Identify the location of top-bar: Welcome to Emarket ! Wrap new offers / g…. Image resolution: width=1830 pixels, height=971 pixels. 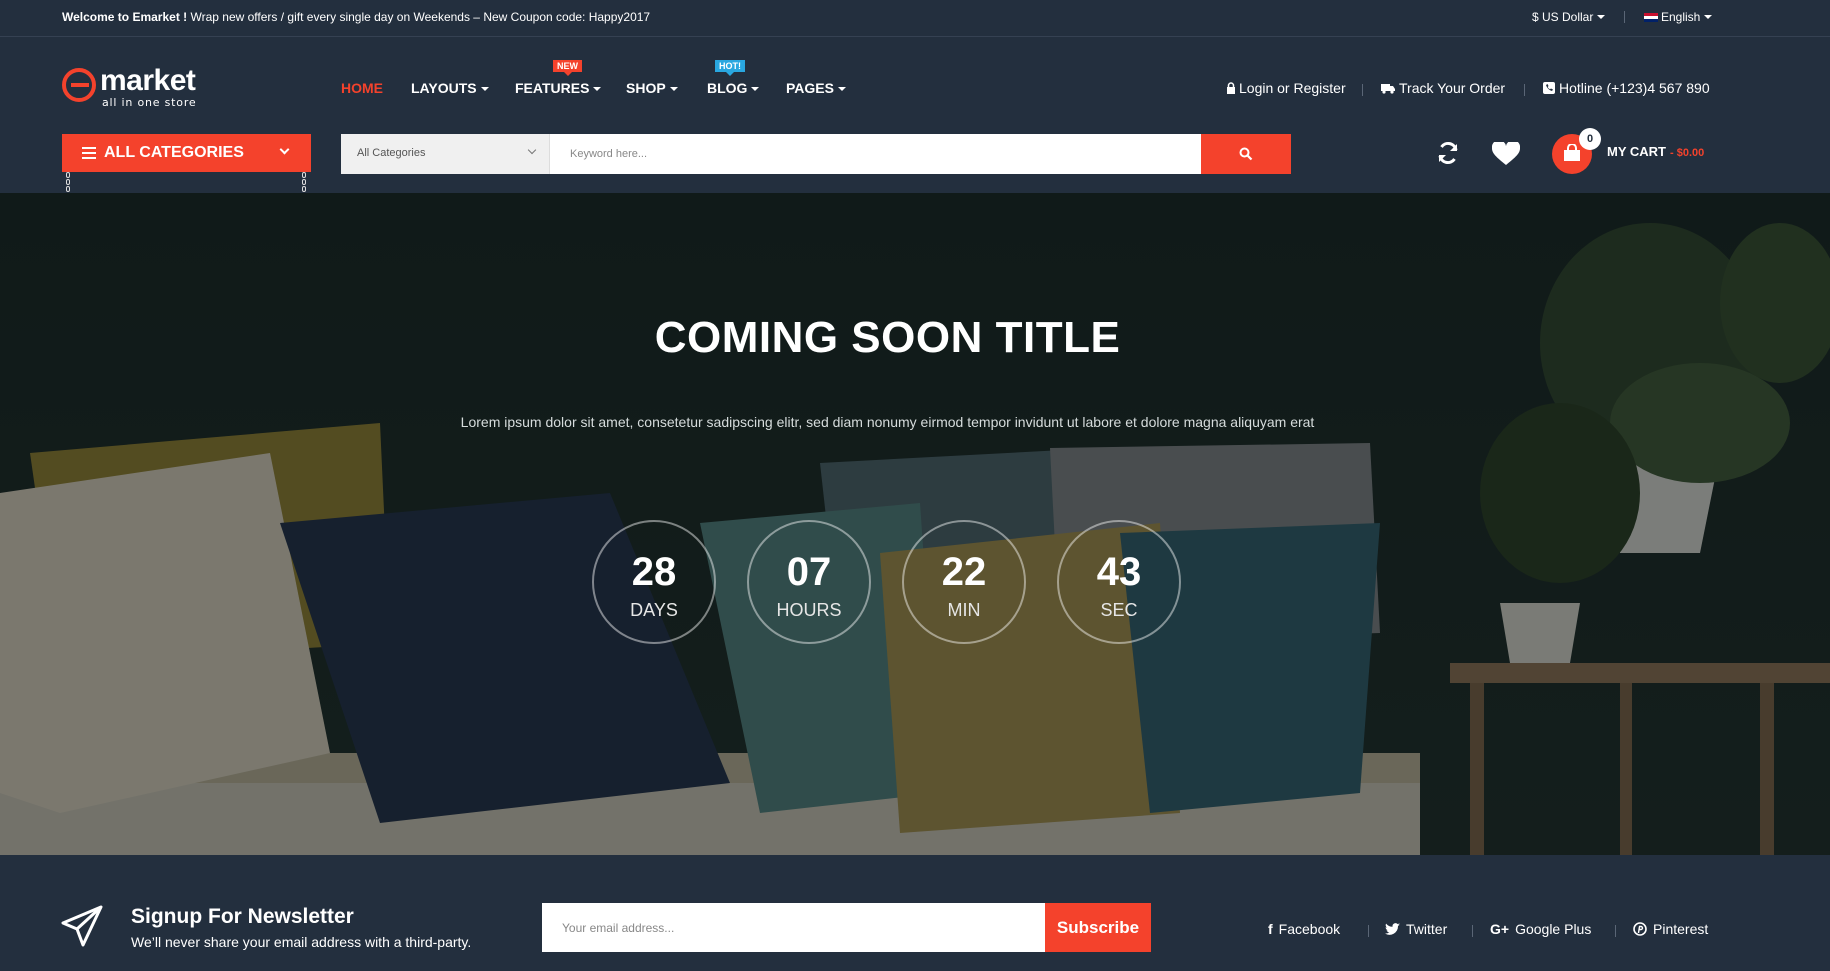
(915, 18).